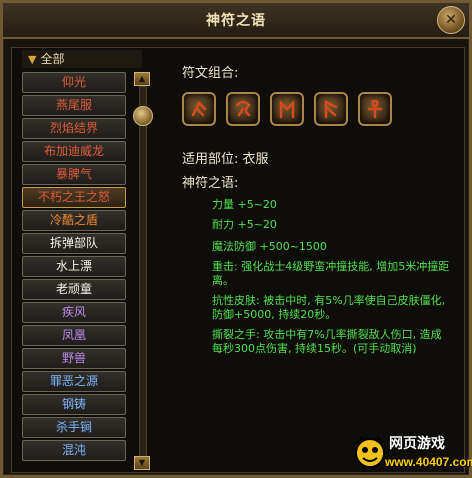  What do you see at coordinates (244, 204) in the screenshot?
I see `stat-strength: 力量 +5~20` at bounding box center [244, 204].